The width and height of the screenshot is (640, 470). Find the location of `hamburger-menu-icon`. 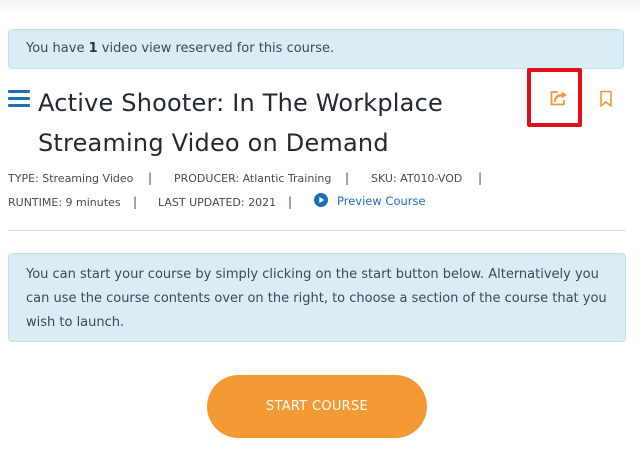

hamburger-menu-icon is located at coordinates (19, 99).